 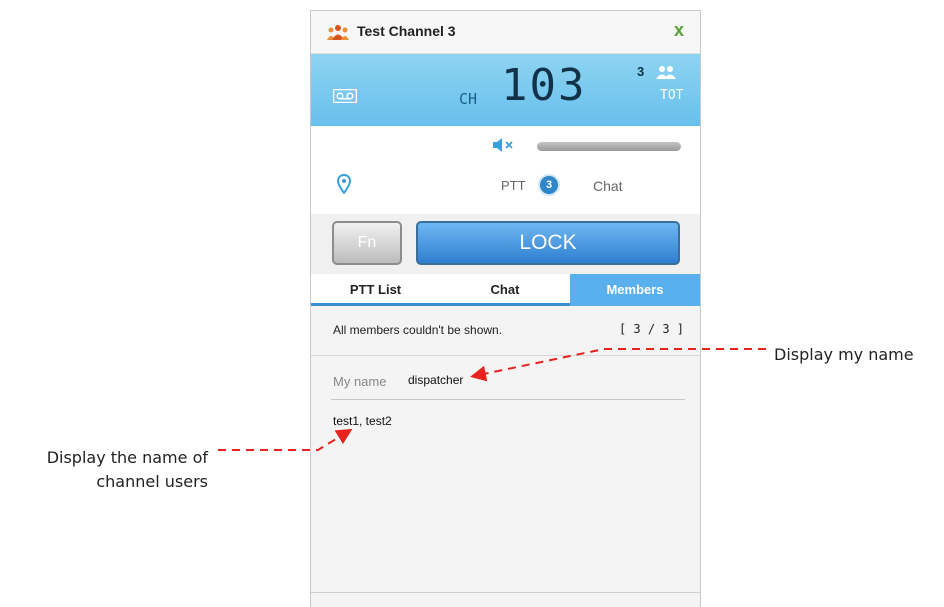 I want to click on arrow-my-name, so click(x=618, y=365).